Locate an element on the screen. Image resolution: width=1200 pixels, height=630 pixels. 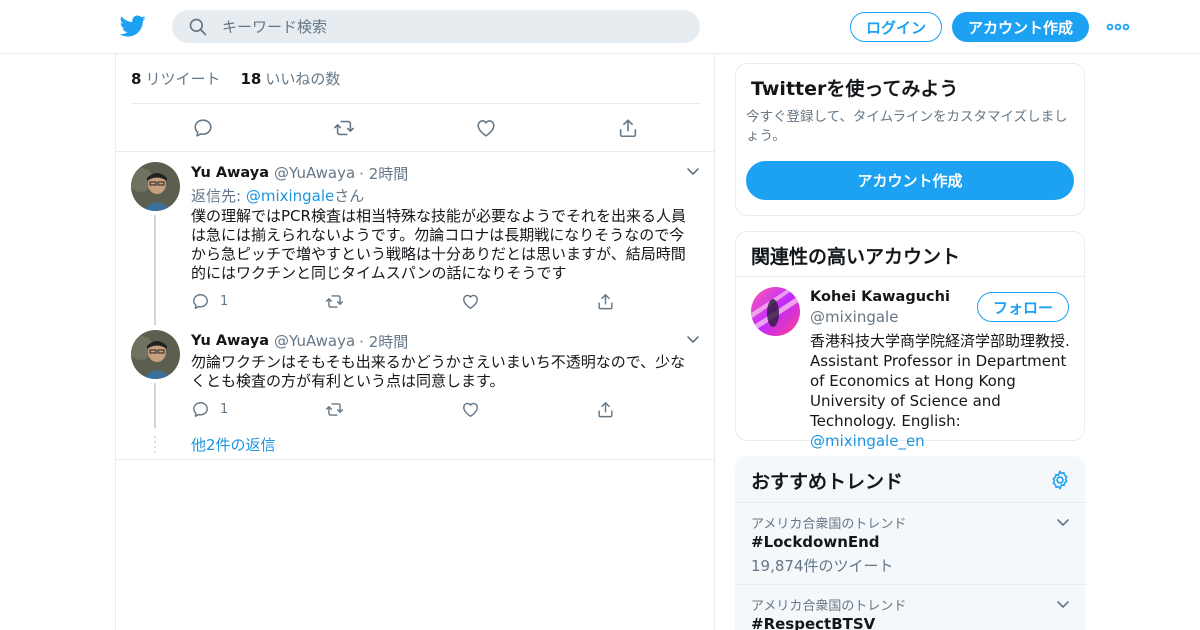
retweet-stat: 8 リツイート is located at coordinates (175, 78).